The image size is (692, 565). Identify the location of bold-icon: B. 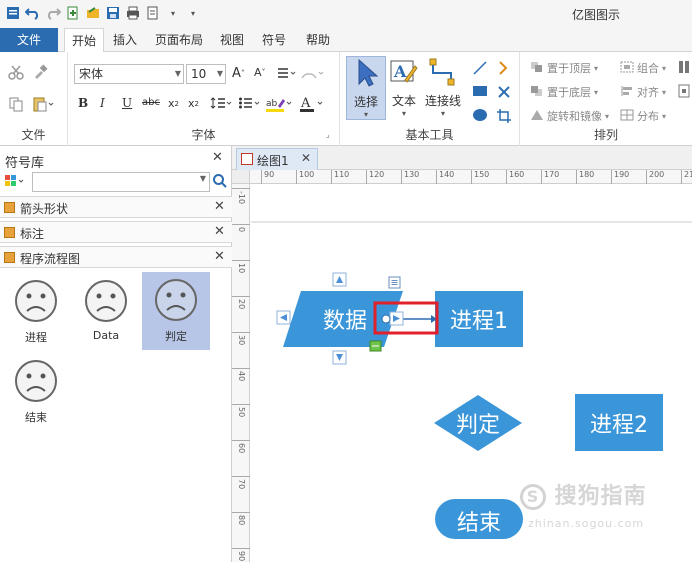
(83, 103).